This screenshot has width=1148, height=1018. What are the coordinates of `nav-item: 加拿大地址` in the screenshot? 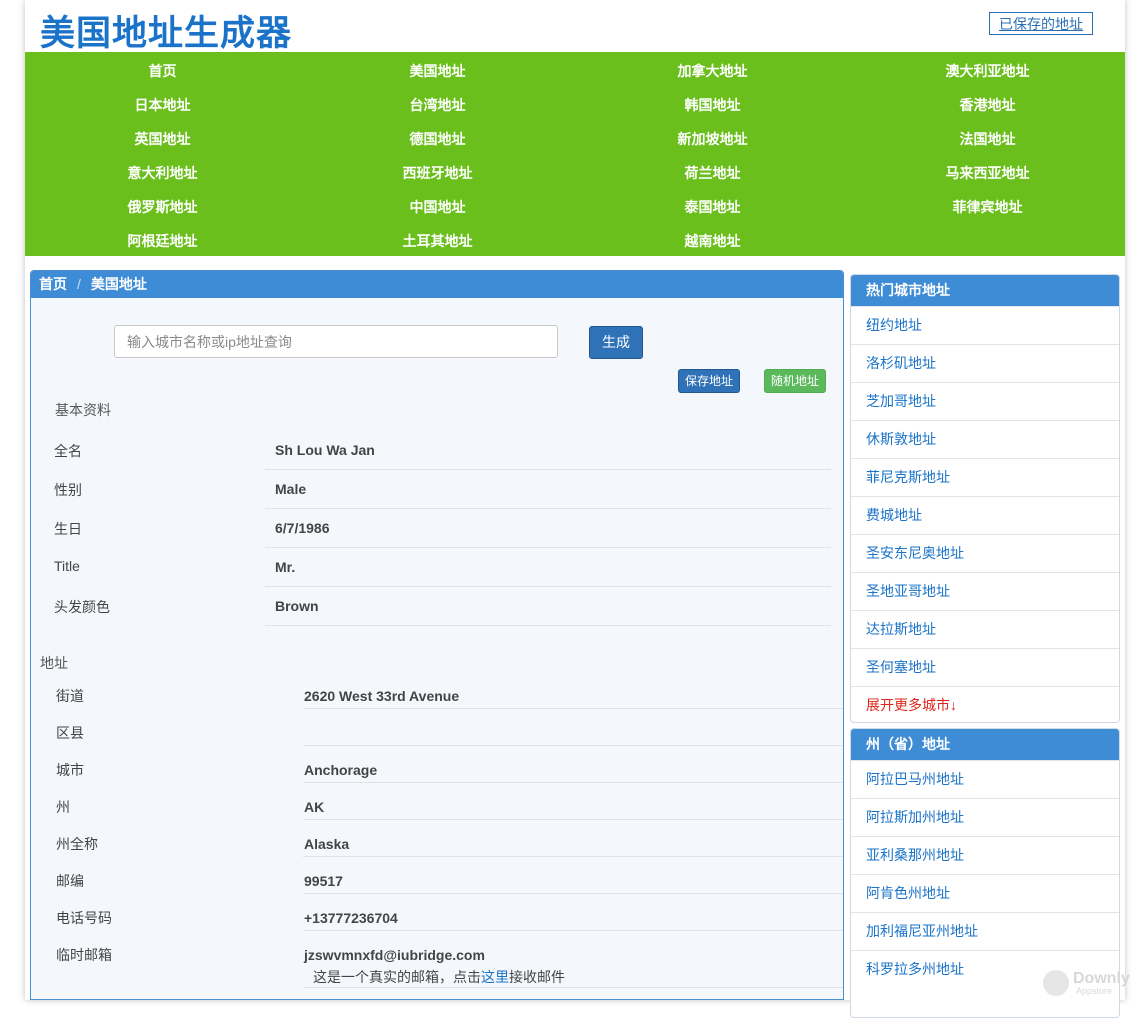 It's located at (712, 71).